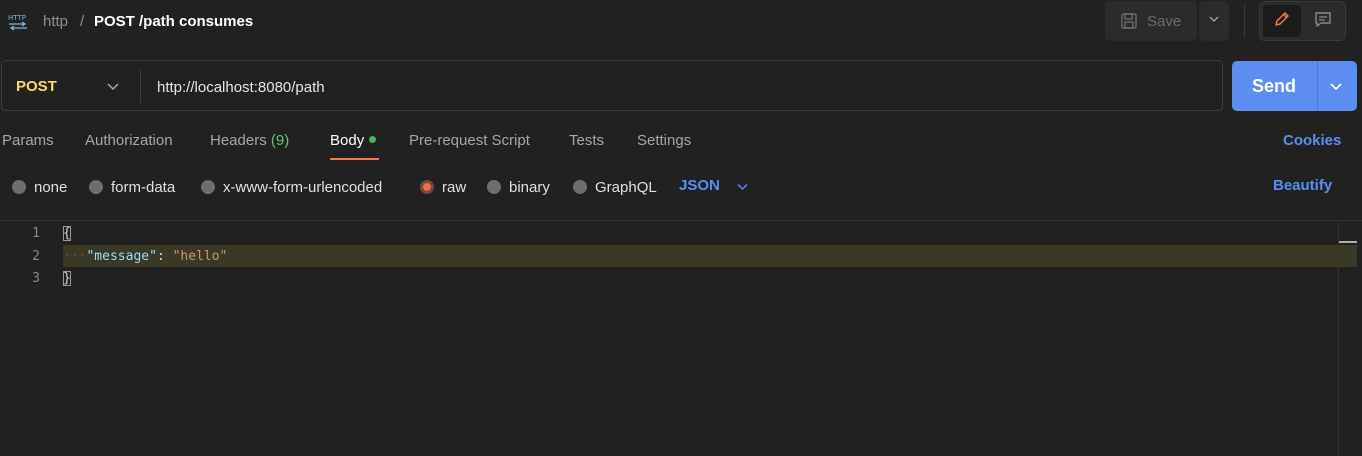 This screenshot has height=456, width=1362. I want to click on pencil-icon, so click(1282, 21).